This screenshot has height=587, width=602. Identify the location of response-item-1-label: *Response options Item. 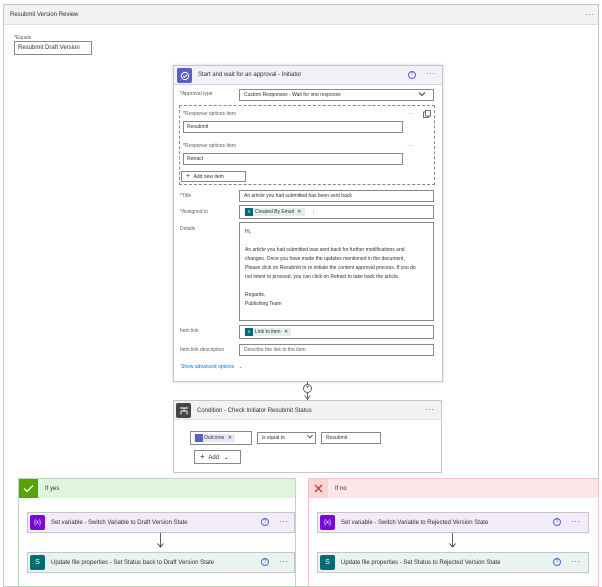
(210, 114).